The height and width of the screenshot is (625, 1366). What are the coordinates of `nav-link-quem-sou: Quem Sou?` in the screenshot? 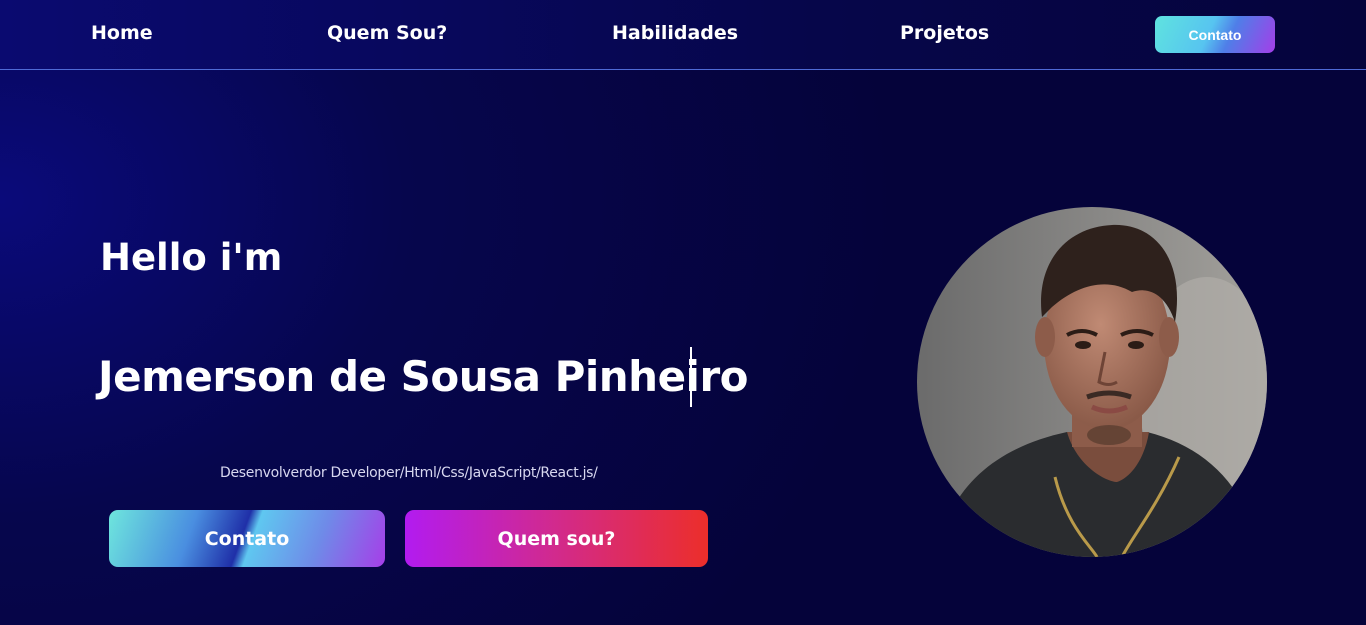 It's located at (387, 33).